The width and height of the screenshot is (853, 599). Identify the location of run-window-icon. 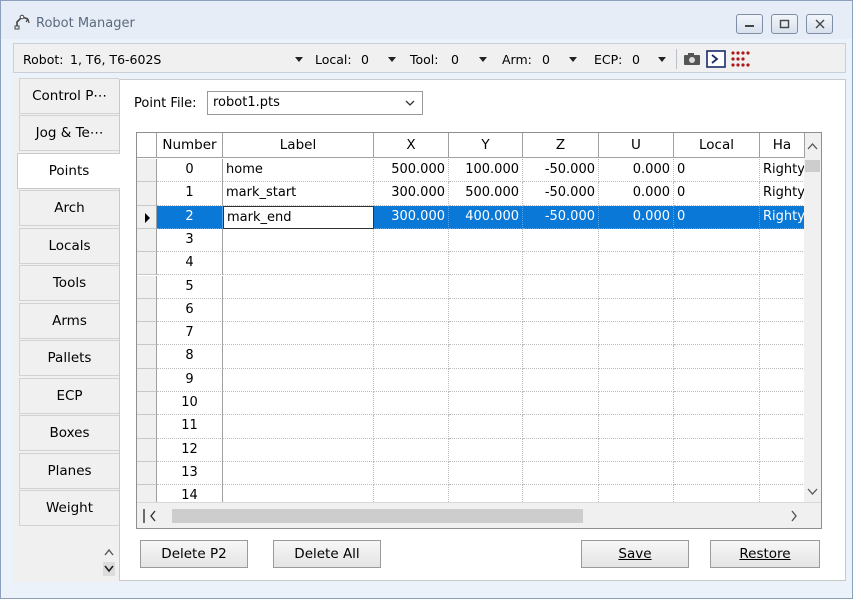
(716, 61).